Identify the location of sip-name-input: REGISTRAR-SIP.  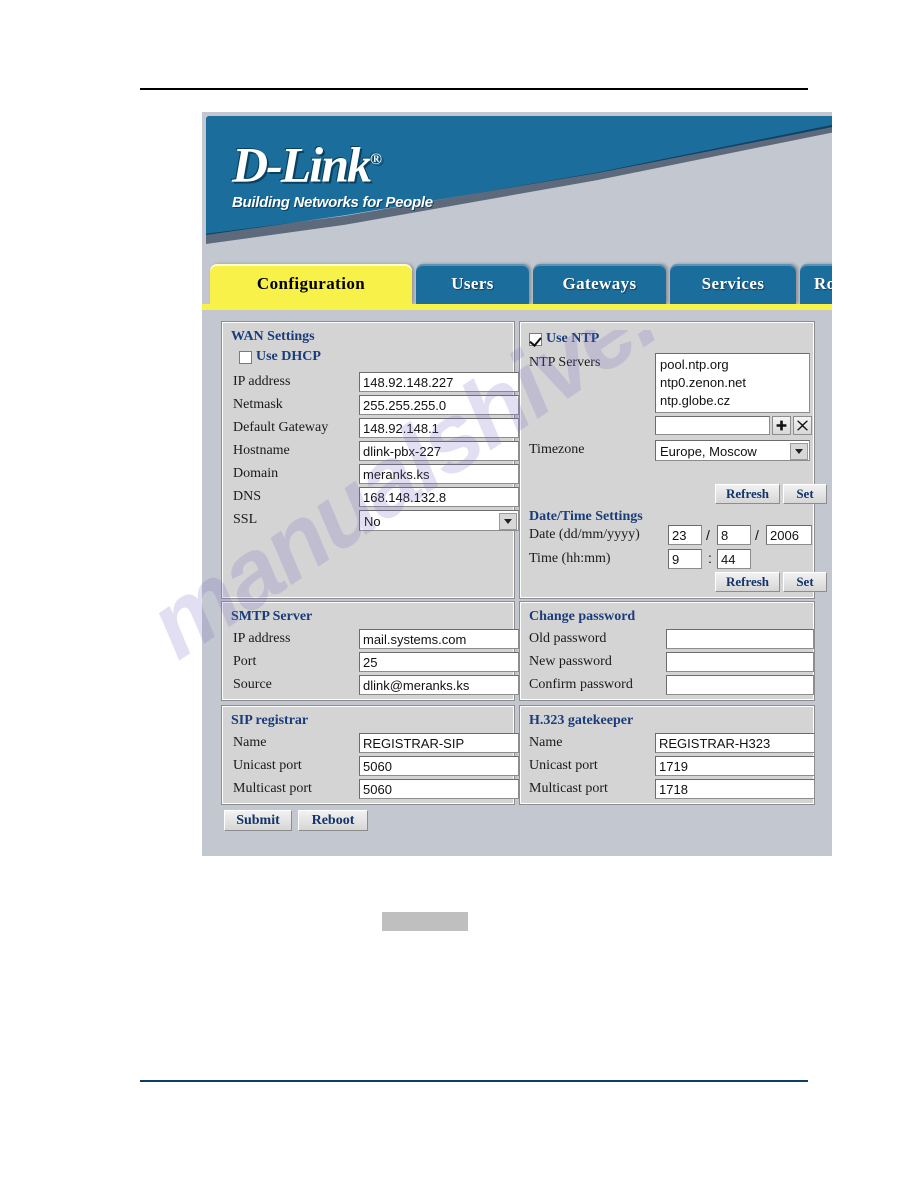
(439, 743).